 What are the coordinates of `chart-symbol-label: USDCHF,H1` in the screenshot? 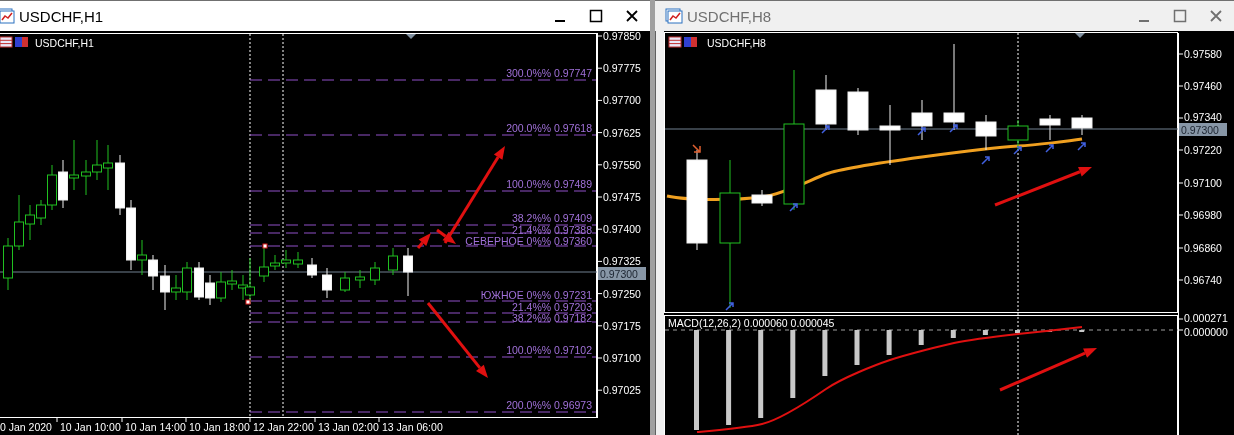 It's located at (64, 43).